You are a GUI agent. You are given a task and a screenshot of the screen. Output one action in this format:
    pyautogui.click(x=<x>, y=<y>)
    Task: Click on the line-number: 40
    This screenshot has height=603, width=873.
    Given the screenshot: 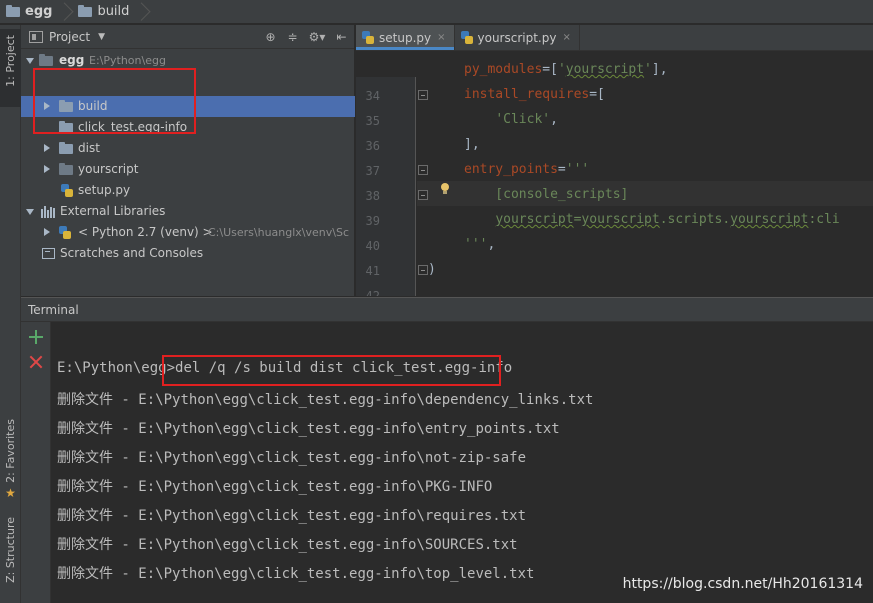 What is the action you would take?
    pyautogui.click(x=372, y=246)
    